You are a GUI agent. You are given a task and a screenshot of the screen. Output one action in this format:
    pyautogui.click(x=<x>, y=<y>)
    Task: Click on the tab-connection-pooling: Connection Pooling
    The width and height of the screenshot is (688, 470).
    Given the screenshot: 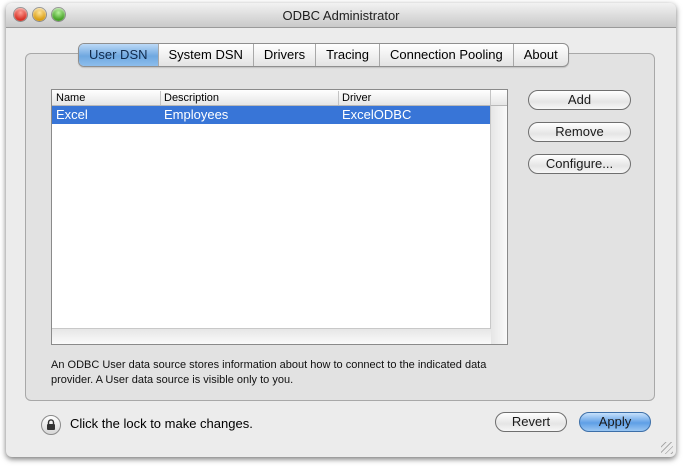 What is the action you would take?
    pyautogui.click(x=447, y=55)
    